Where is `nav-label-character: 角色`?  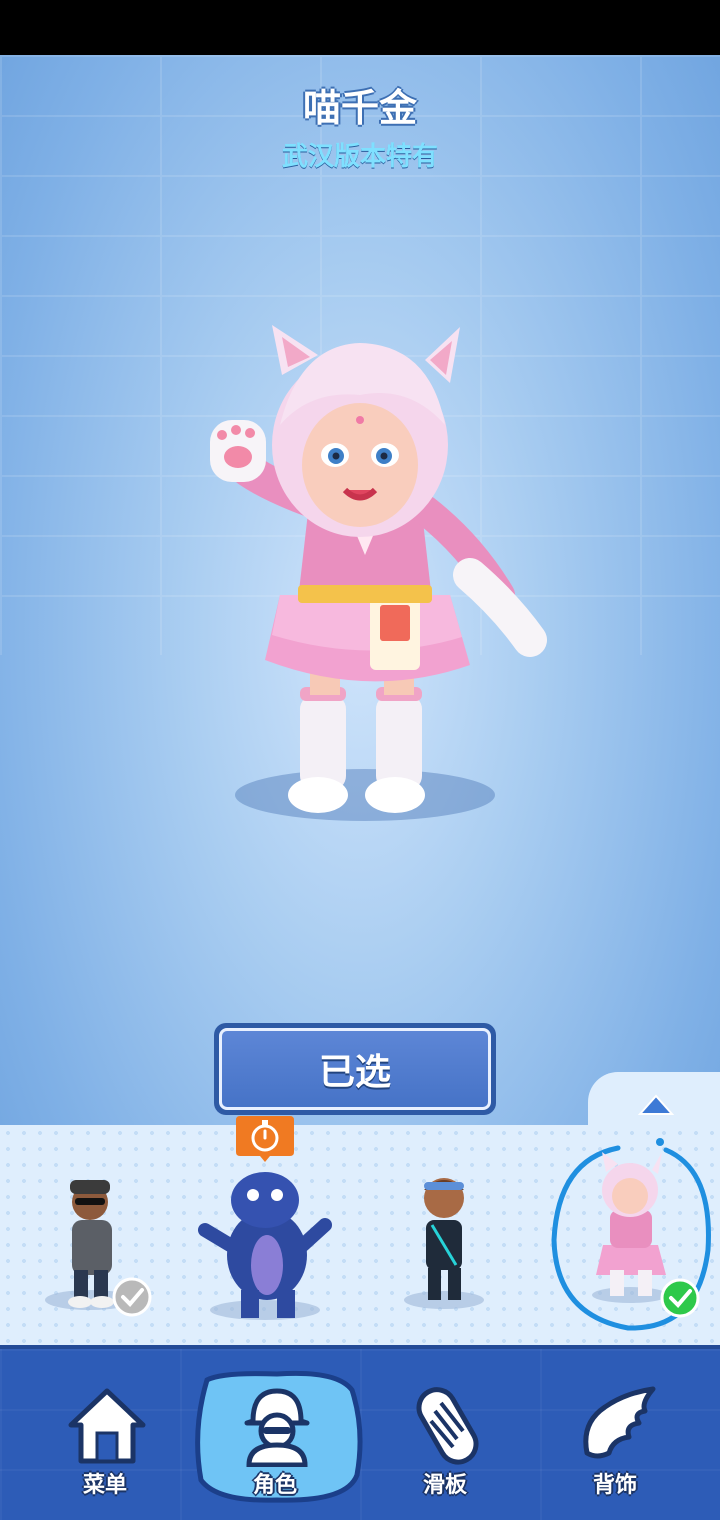
nav-label-character: 角色 is located at coordinates (274, 1485).